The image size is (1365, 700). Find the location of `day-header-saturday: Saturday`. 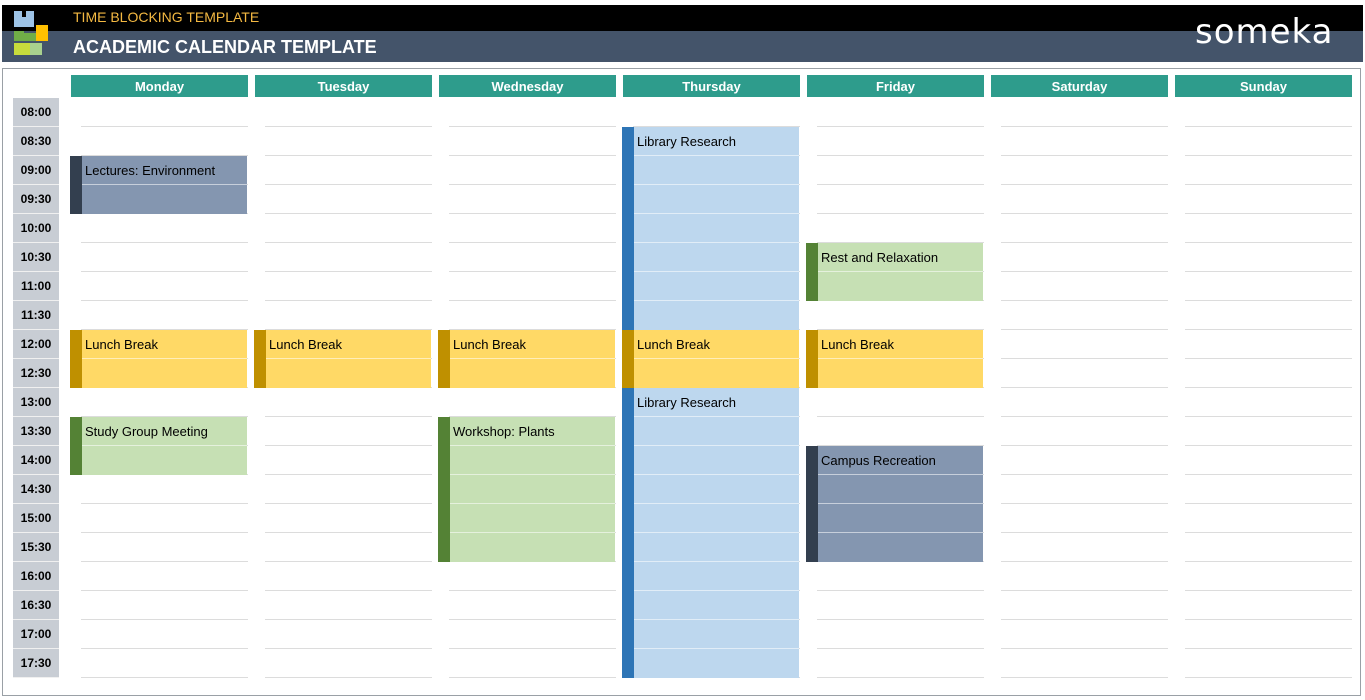

day-header-saturday: Saturday is located at coordinates (1079, 86).